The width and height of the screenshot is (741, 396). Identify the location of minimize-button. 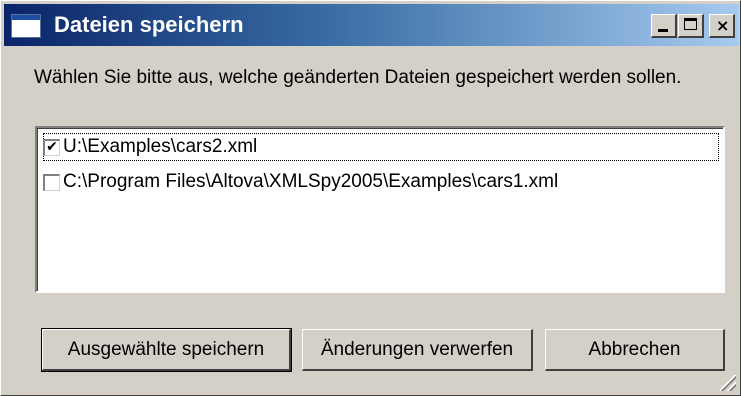
(664, 26).